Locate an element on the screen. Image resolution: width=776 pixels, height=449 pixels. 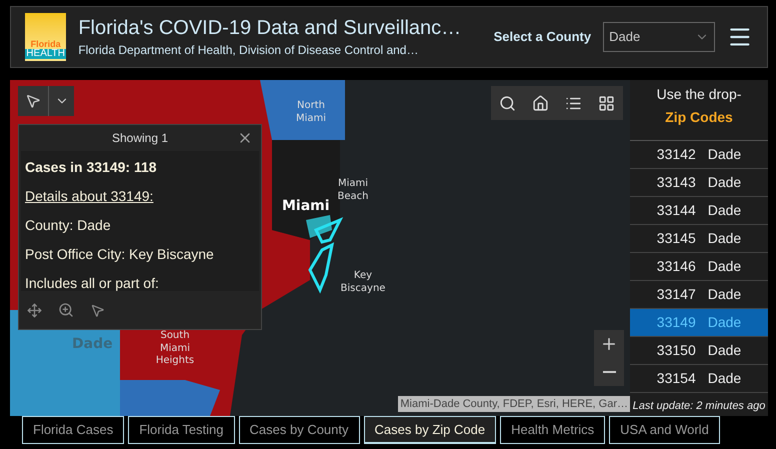
county-dropdown: Dade is located at coordinates (659, 37).